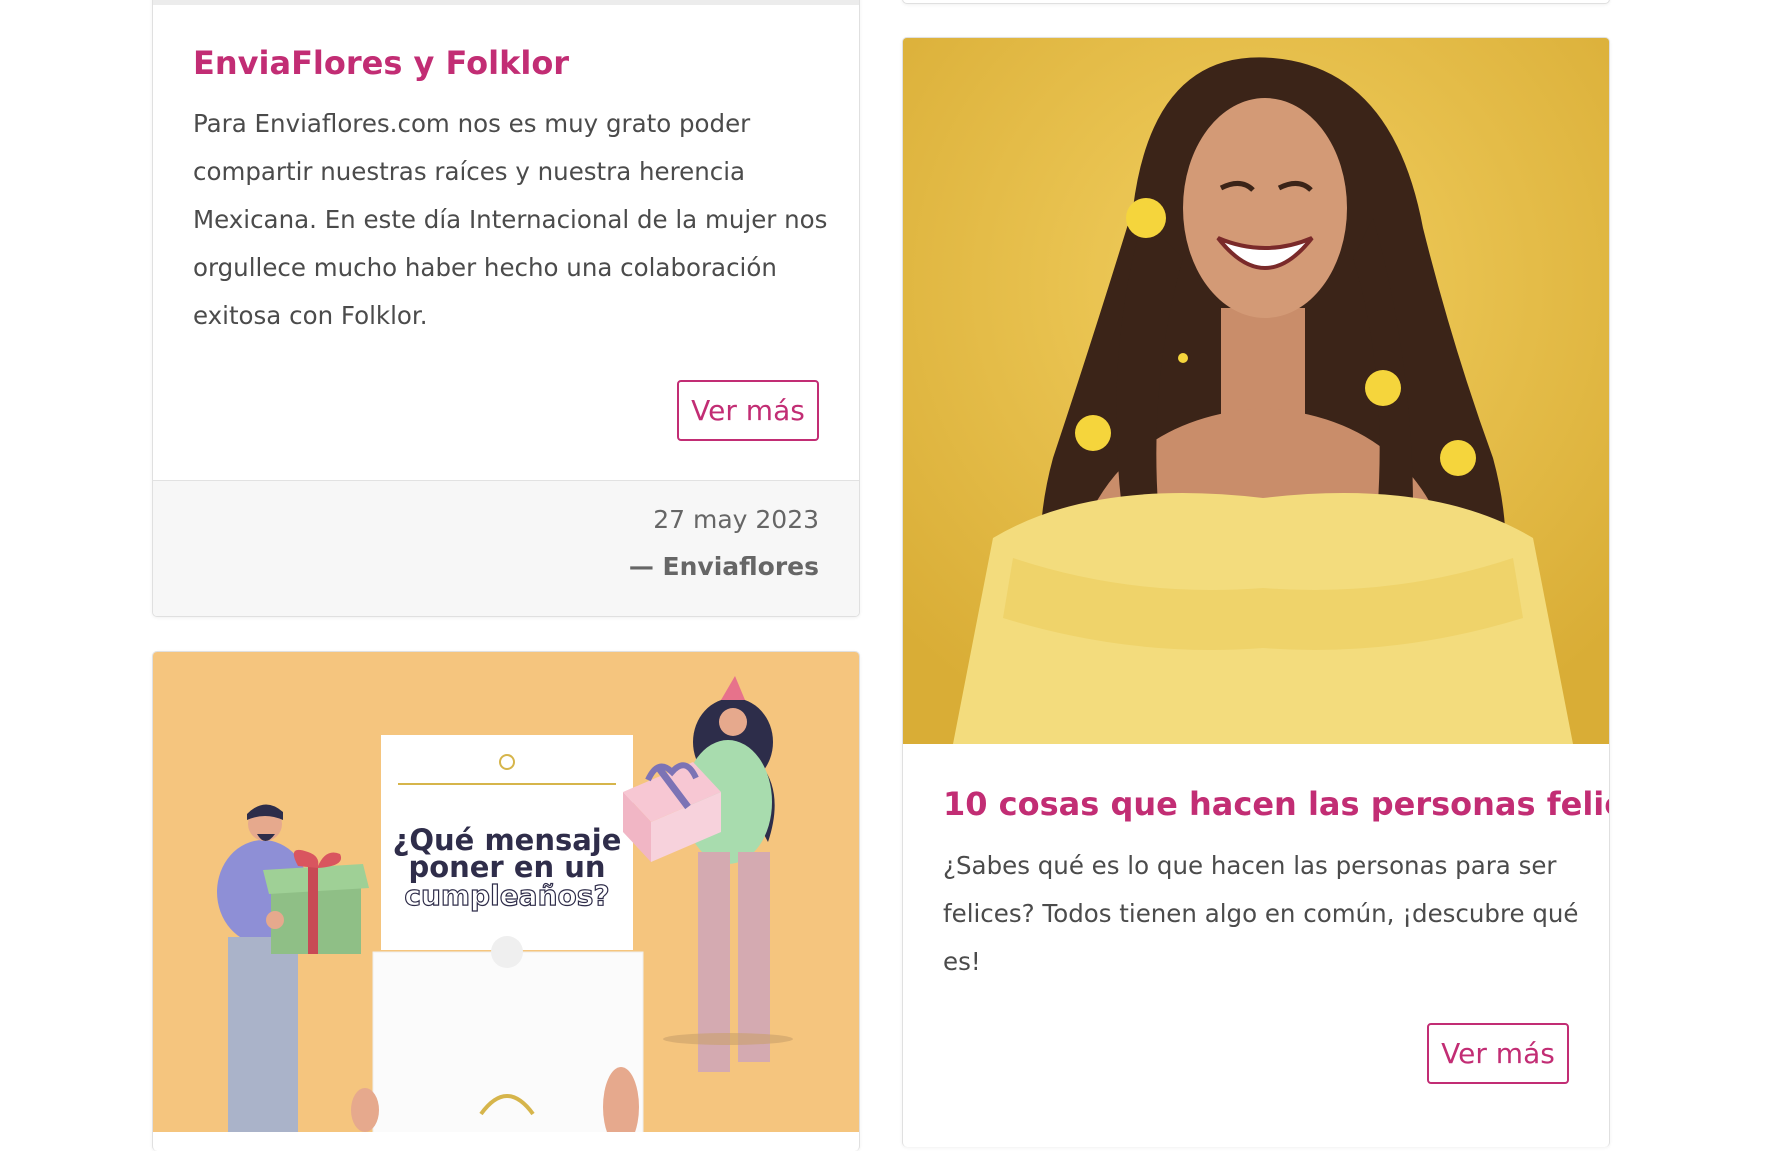 This screenshot has height=1151, width=1772. Describe the element at coordinates (733, 722) in the screenshot. I see `woman-head` at that location.